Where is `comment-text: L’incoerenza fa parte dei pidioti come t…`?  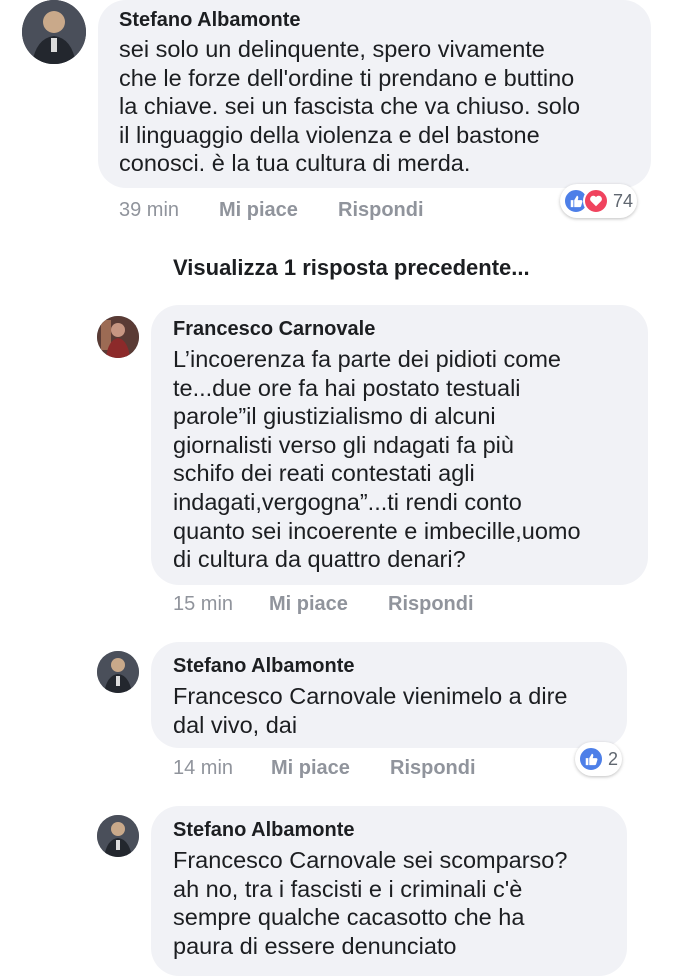 comment-text: L’incoerenza fa parte dei pidioti come t… is located at coordinates (377, 459).